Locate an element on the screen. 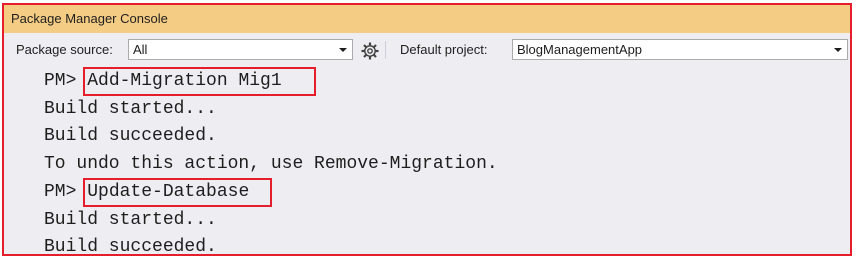 The image size is (858, 261). package-source-value: All is located at coordinates (140, 49).